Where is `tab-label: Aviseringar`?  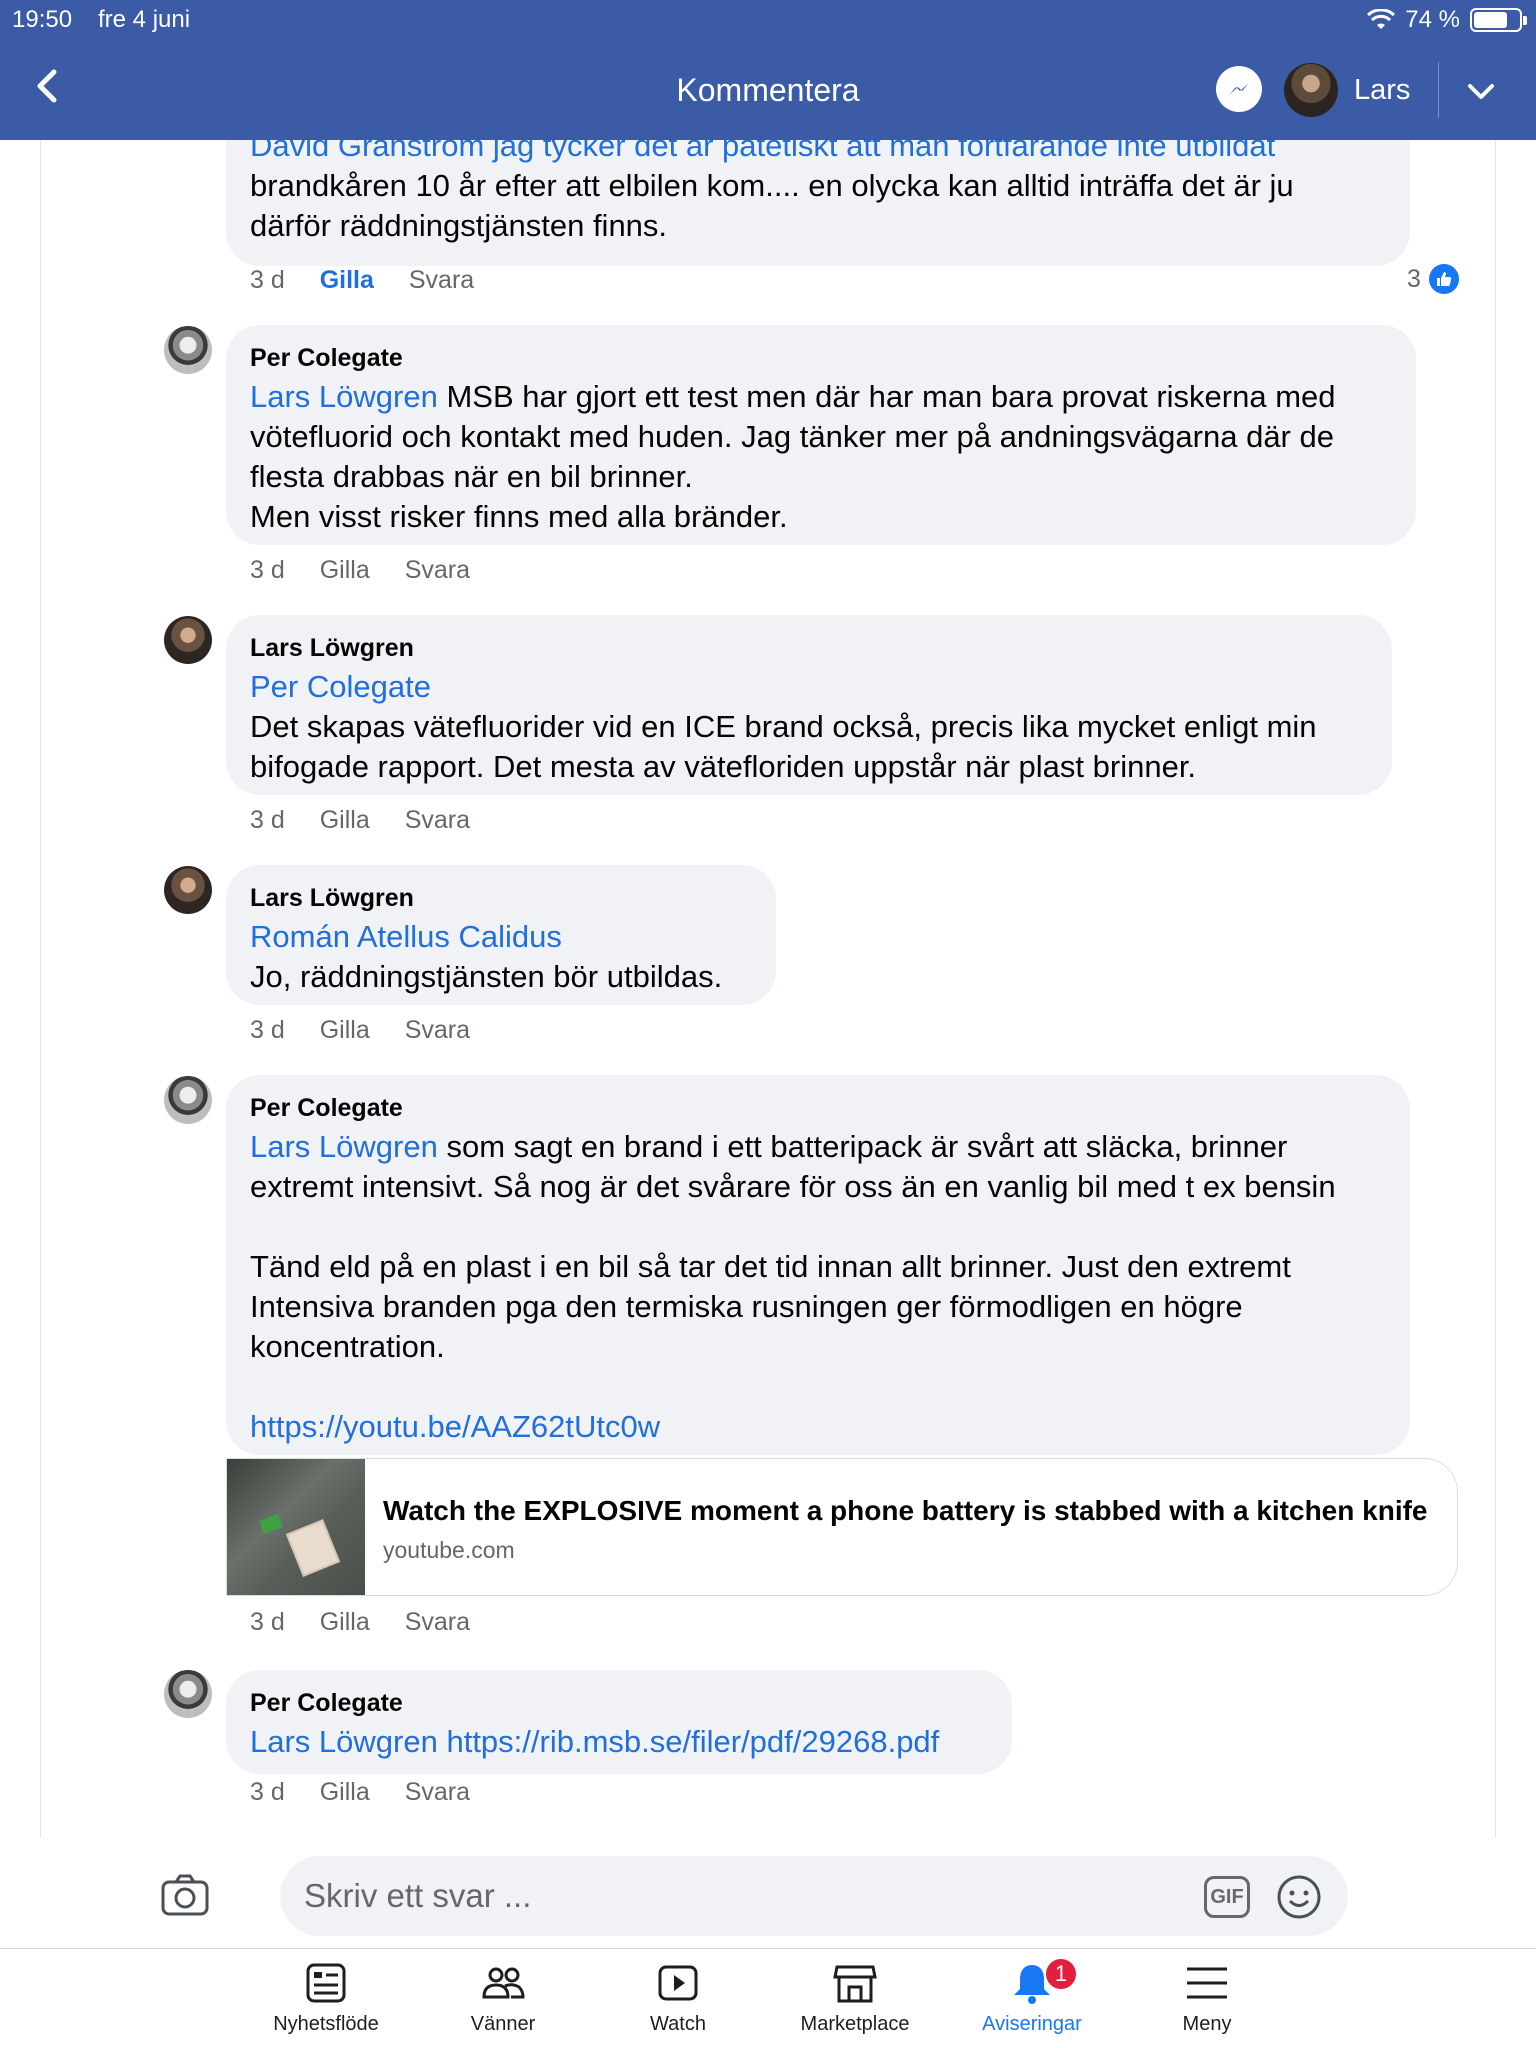 tab-label: Aviseringar is located at coordinates (1032, 2024).